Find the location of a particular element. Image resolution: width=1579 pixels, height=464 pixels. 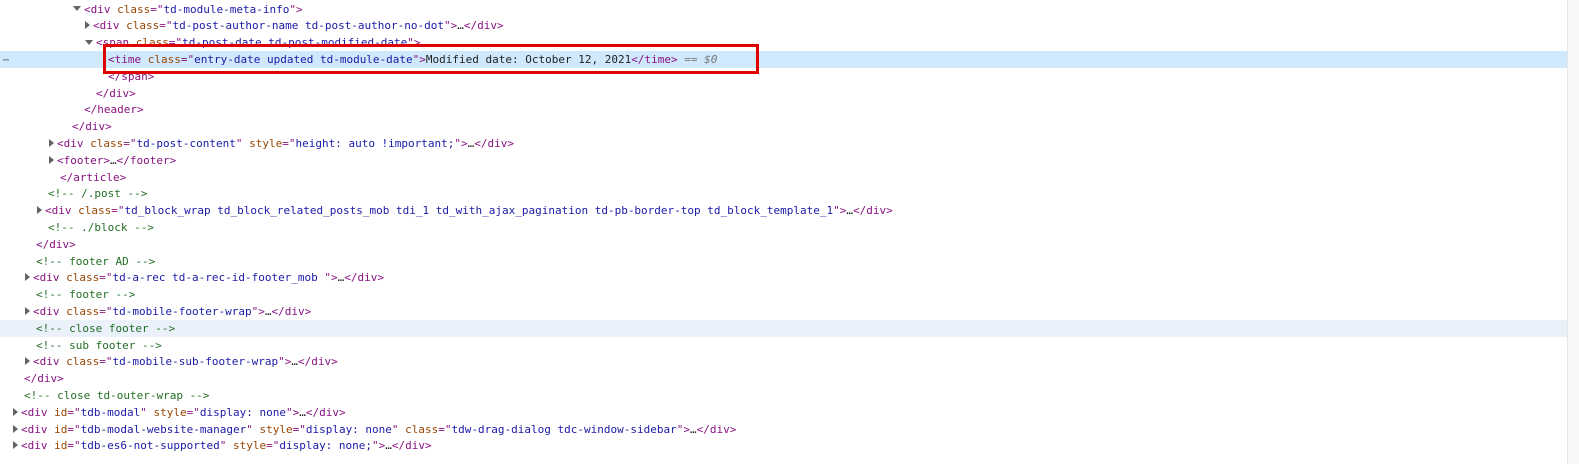

attr-value: entry-date updated td-module-date is located at coordinates (303, 59).